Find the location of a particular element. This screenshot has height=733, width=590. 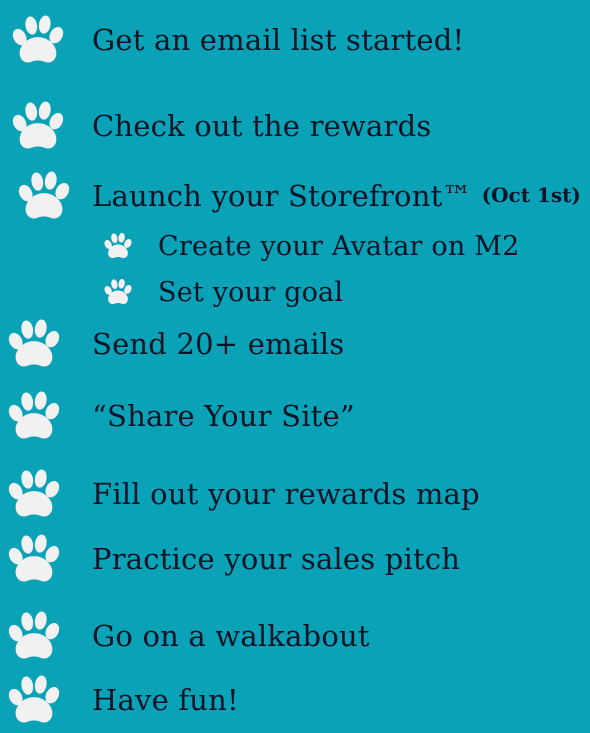

item-label: Create your Avatar on M2 is located at coordinates (339, 246).